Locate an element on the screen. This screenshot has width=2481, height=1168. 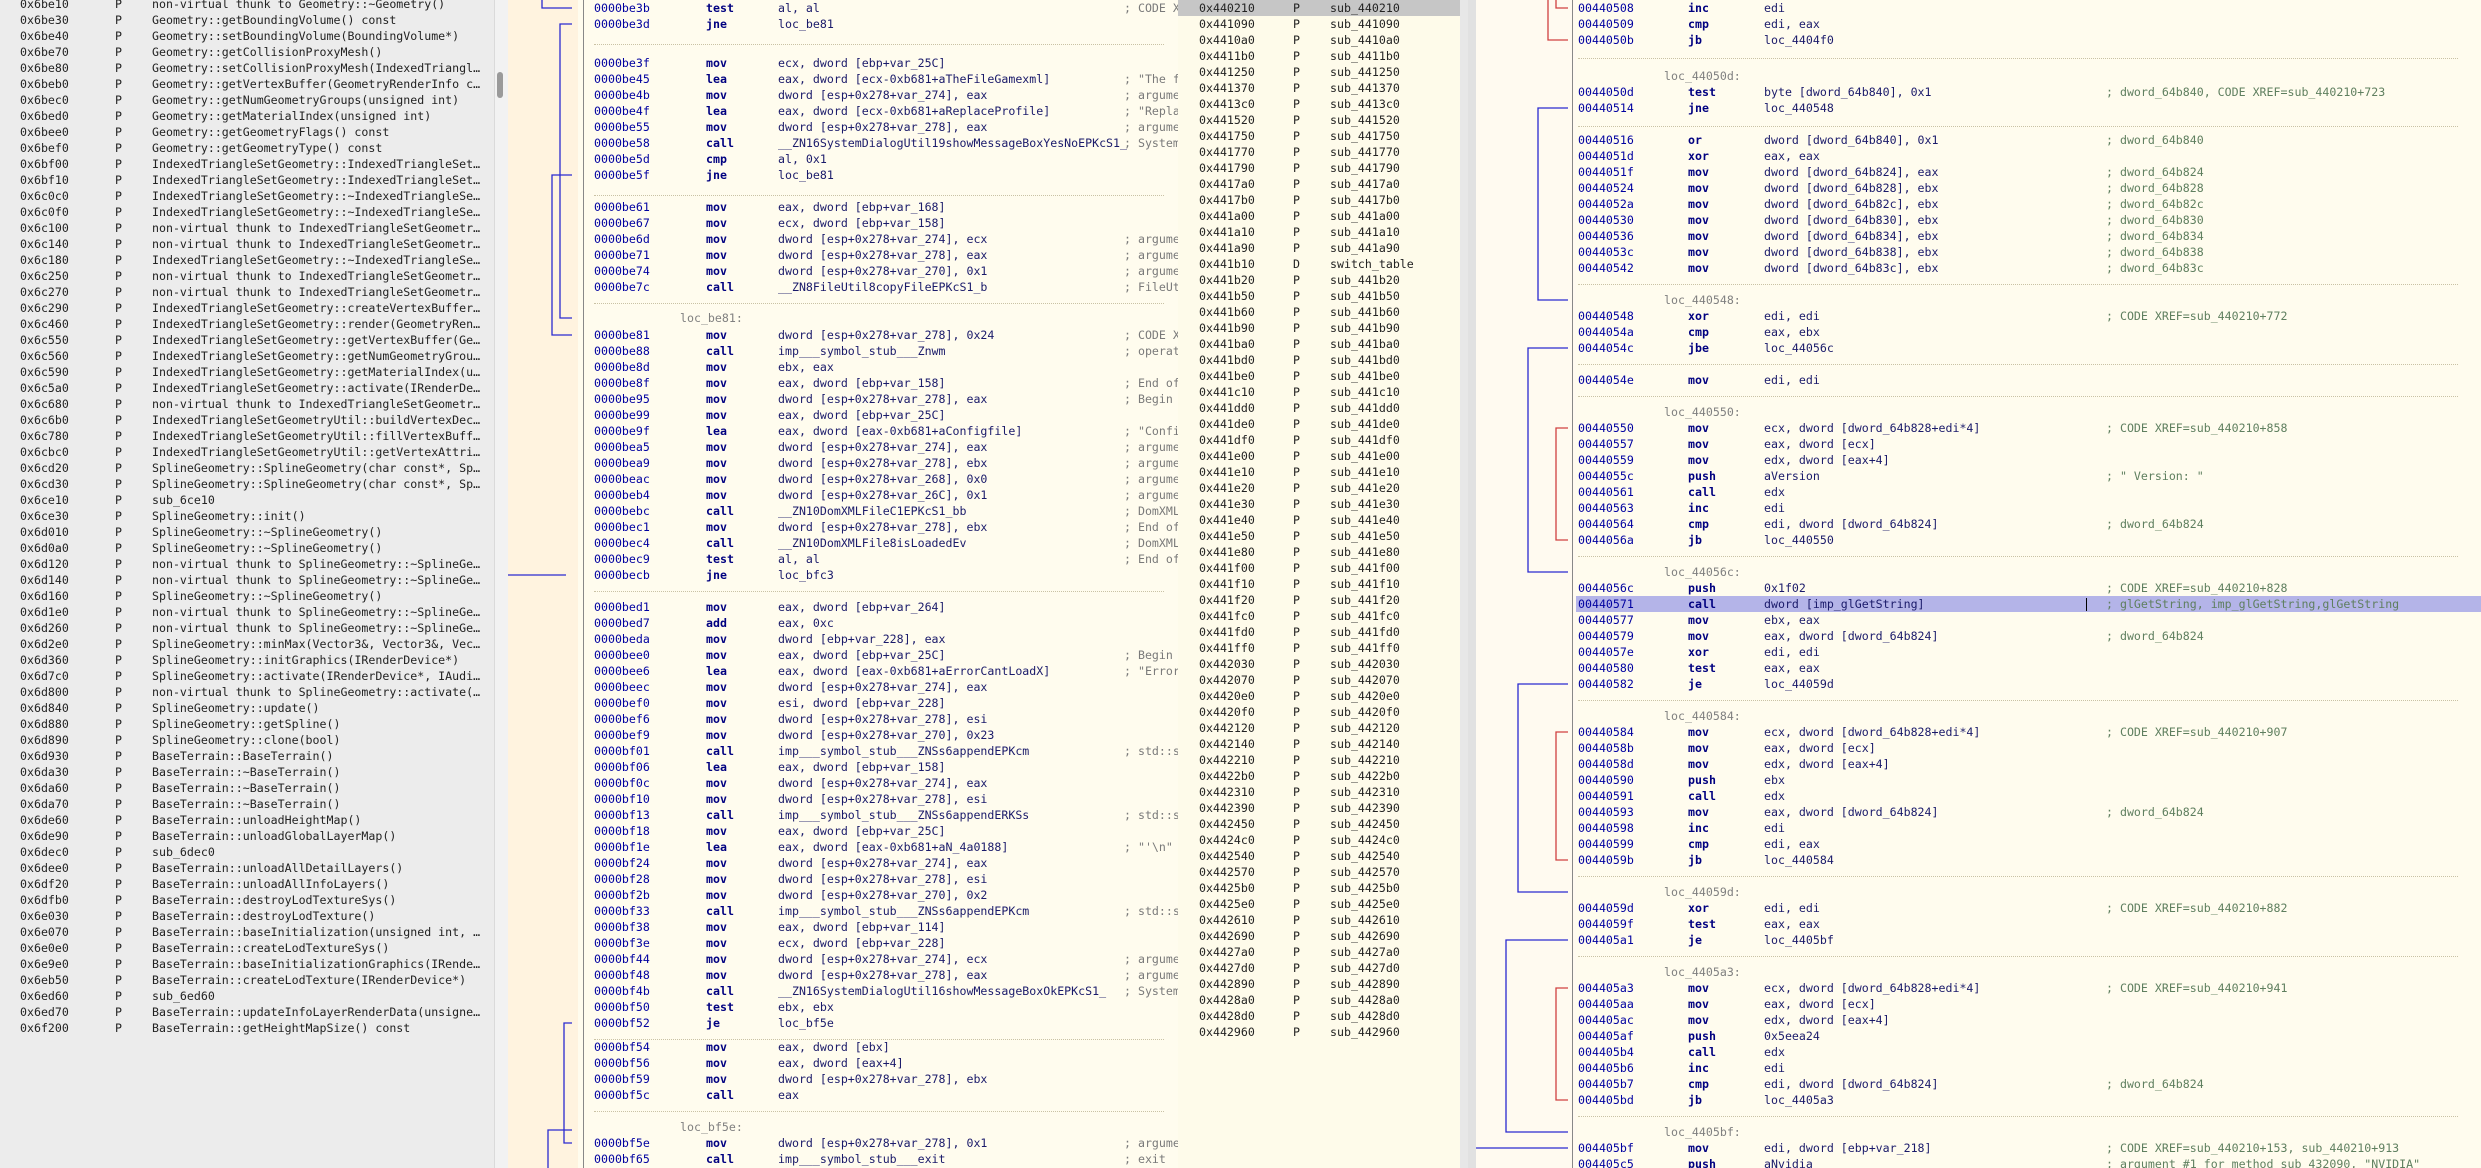
instruction-row: 0000bec9 test al, al ; End of is located at coordinates (843, 559).